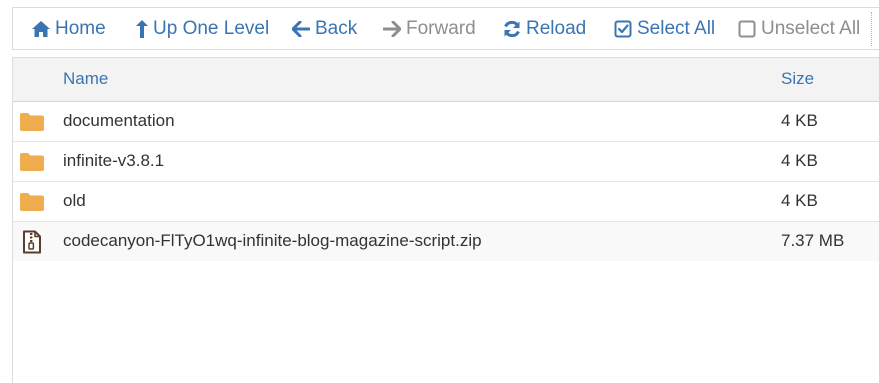 The width and height of the screenshot is (879, 383). What do you see at coordinates (623, 29) in the screenshot?
I see `checked-box-icon` at bounding box center [623, 29].